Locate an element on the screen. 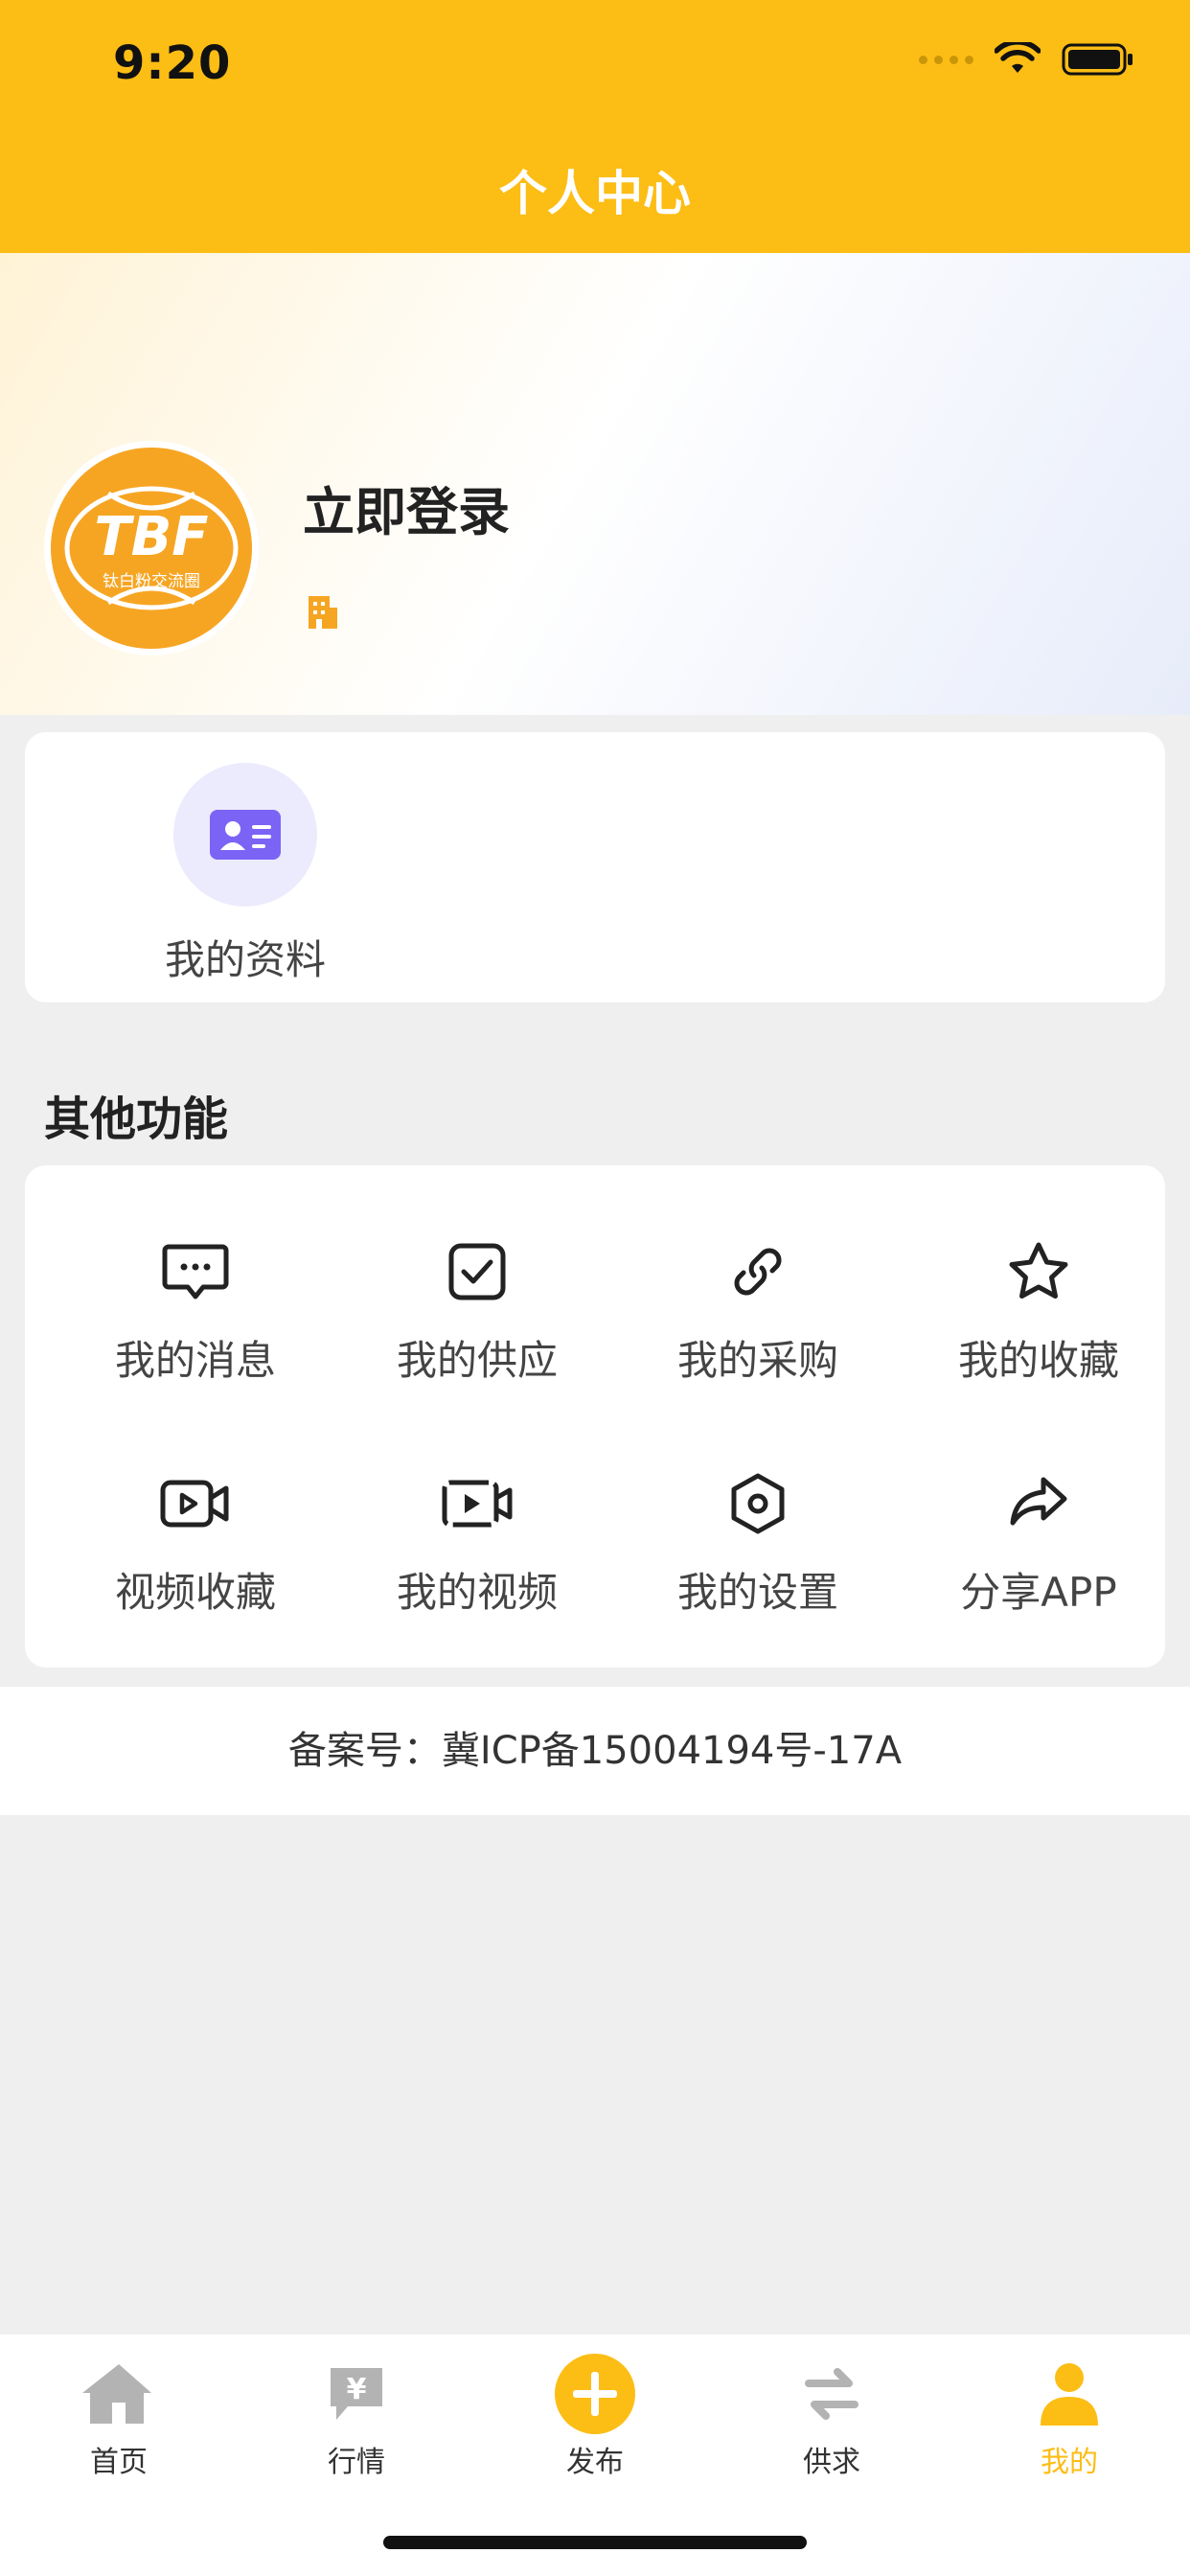 This screenshot has width=1190, height=2576. func-my-videos: 我的视频 is located at coordinates (478, 1542).